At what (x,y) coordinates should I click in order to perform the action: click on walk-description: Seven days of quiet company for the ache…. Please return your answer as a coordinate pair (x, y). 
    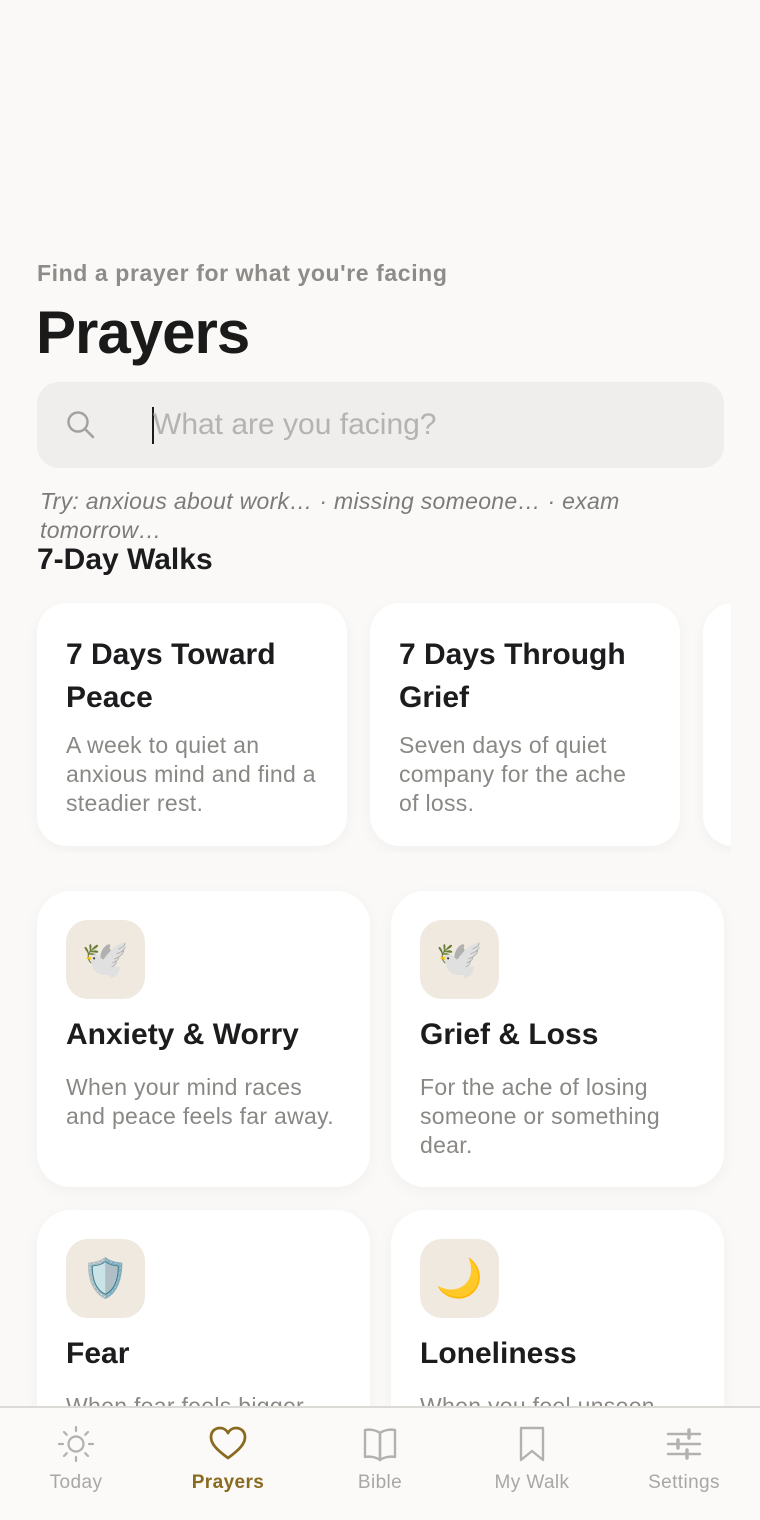
    Looking at the image, I should click on (513, 774).